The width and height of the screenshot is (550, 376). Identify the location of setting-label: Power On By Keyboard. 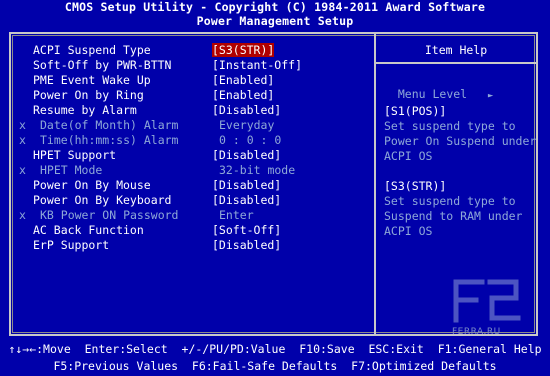
(102, 200).